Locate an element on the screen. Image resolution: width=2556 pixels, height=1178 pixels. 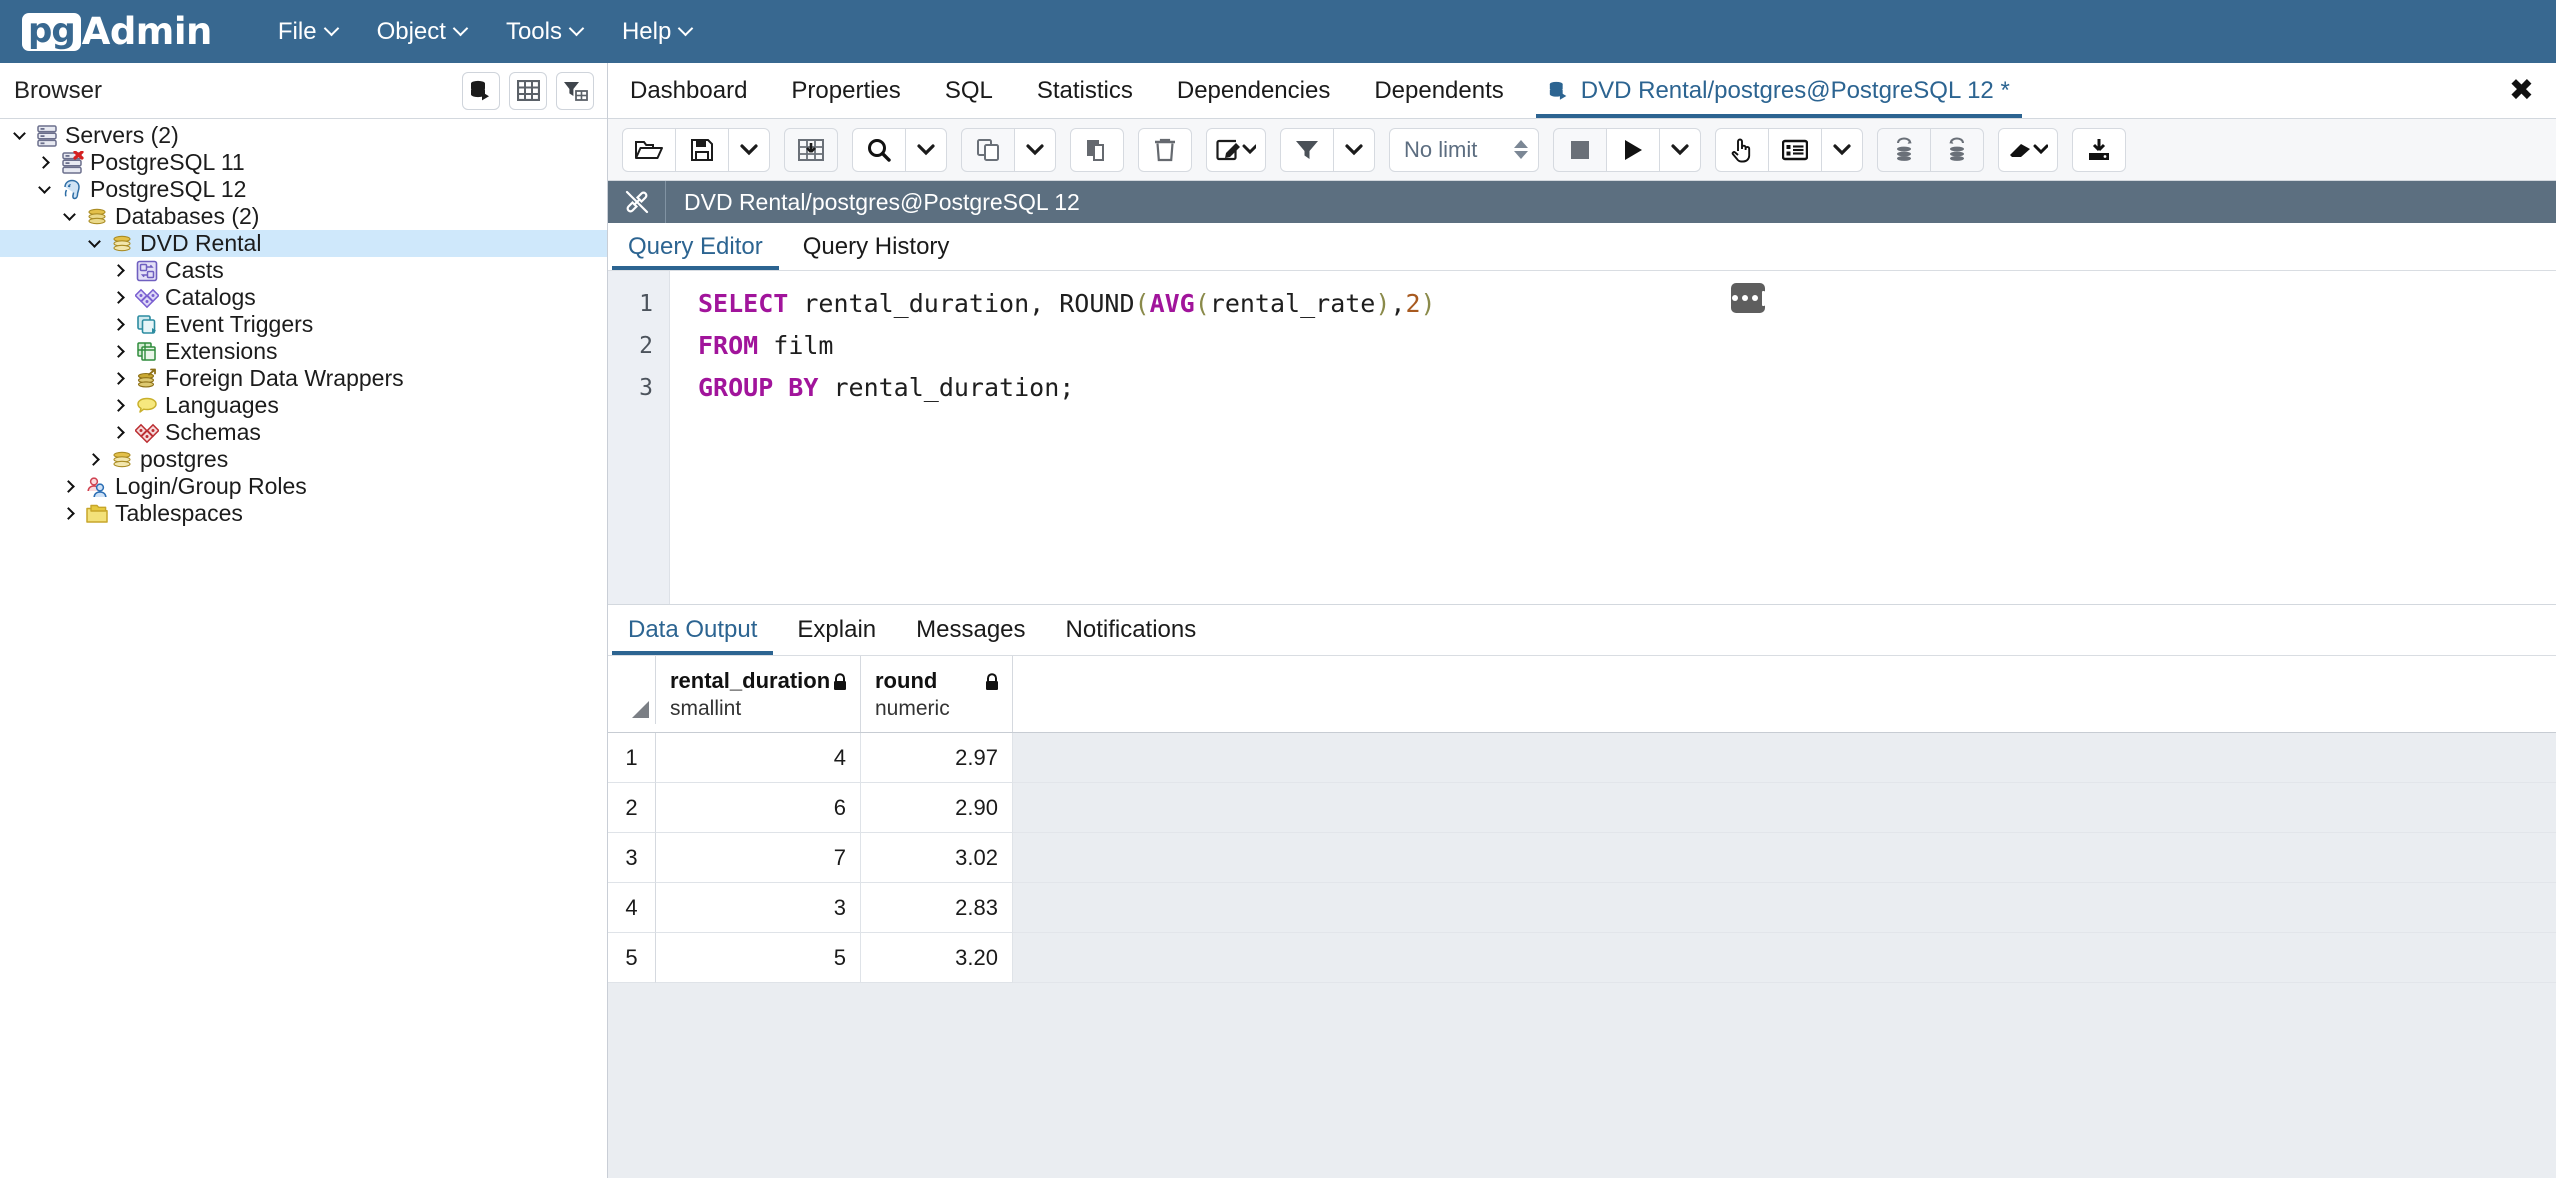
tab-dashboard: Dashboard is located at coordinates (688, 90).